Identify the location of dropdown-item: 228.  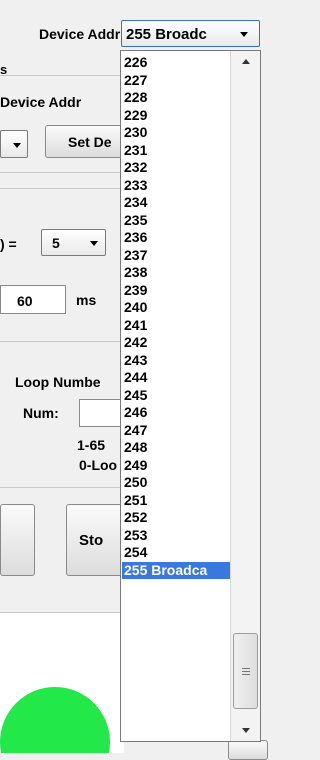
(135, 97).